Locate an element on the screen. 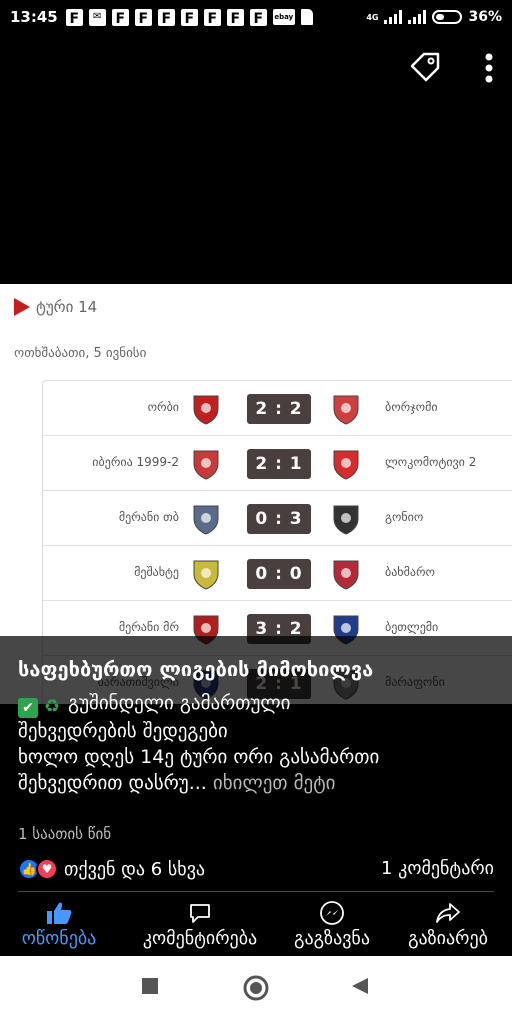  match-row: ორბი 2 : 2 ბორჯომი is located at coordinates (277, 408).